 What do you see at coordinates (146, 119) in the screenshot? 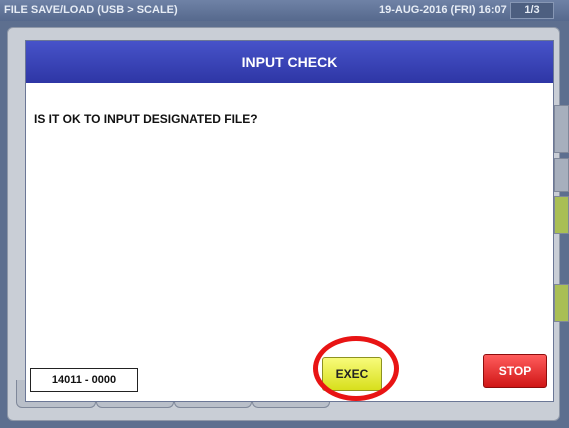
I see `dialog-message: IS IT OK TO INPUT DESIGNATED FILE?` at bounding box center [146, 119].